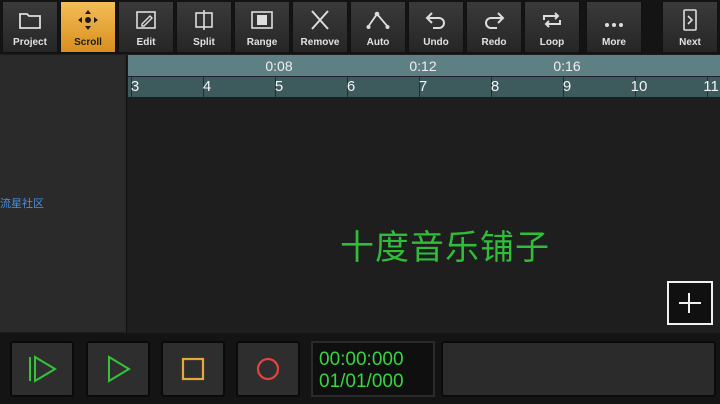 The height and width of the screenshot is (404, 720). What do you see at coordinates (63, 193) in the screenshot?
I see `track-header-panel` at bounding box center [63, 193].